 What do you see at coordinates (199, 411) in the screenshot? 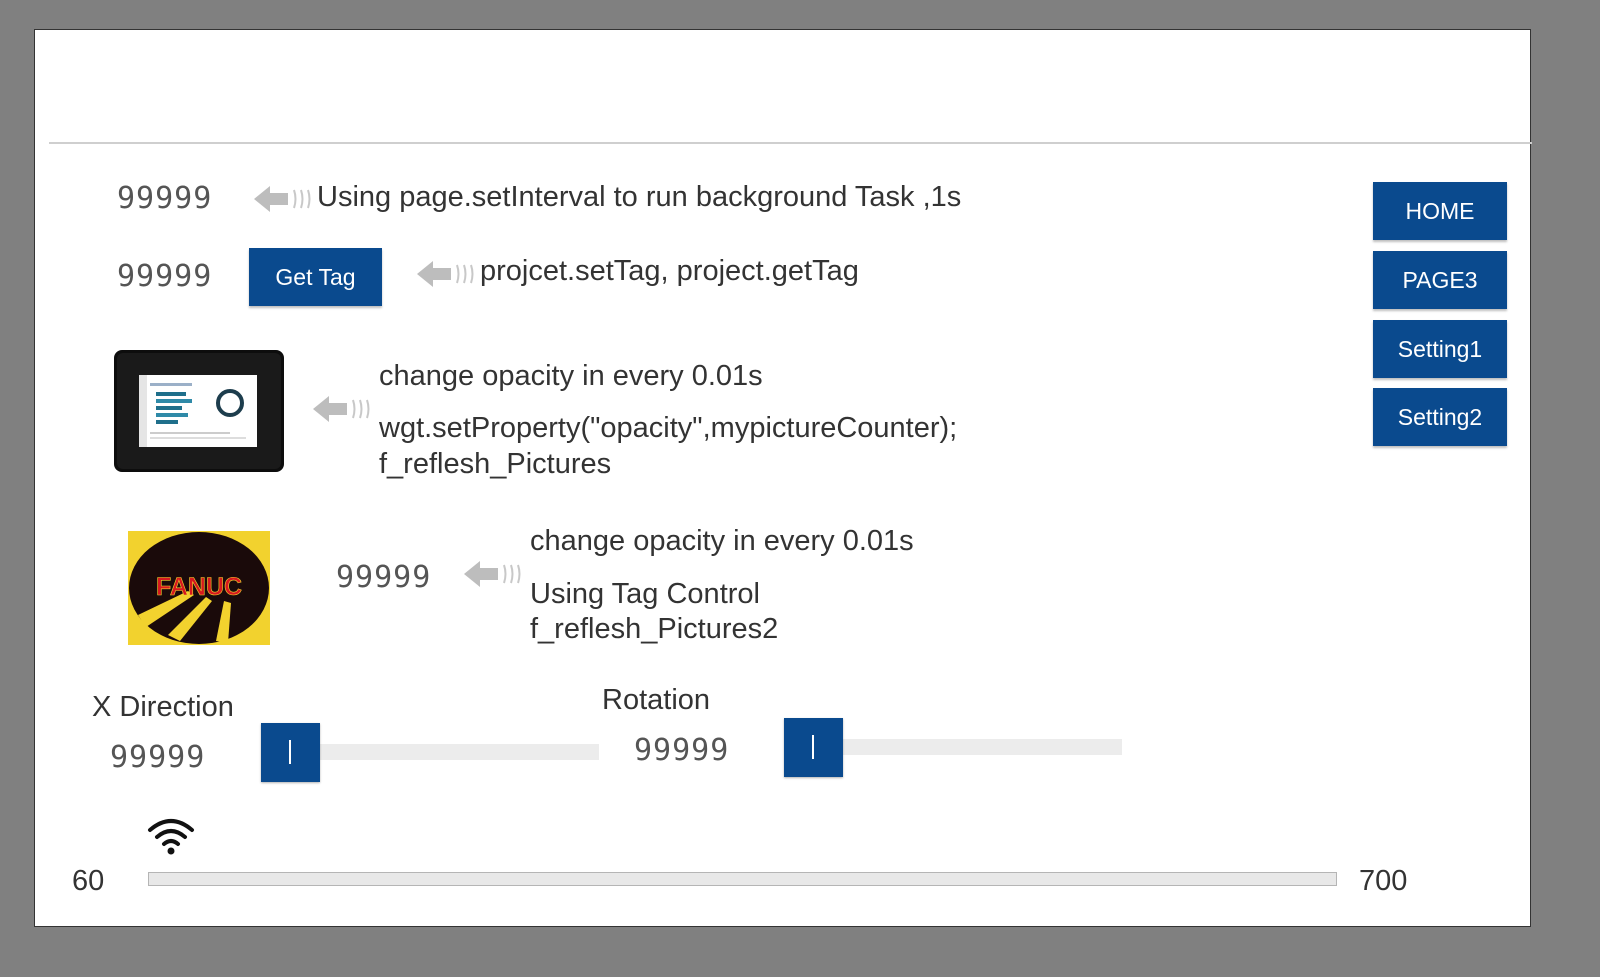
I see `hmi-device-picture` at bounding box center [199, 411].